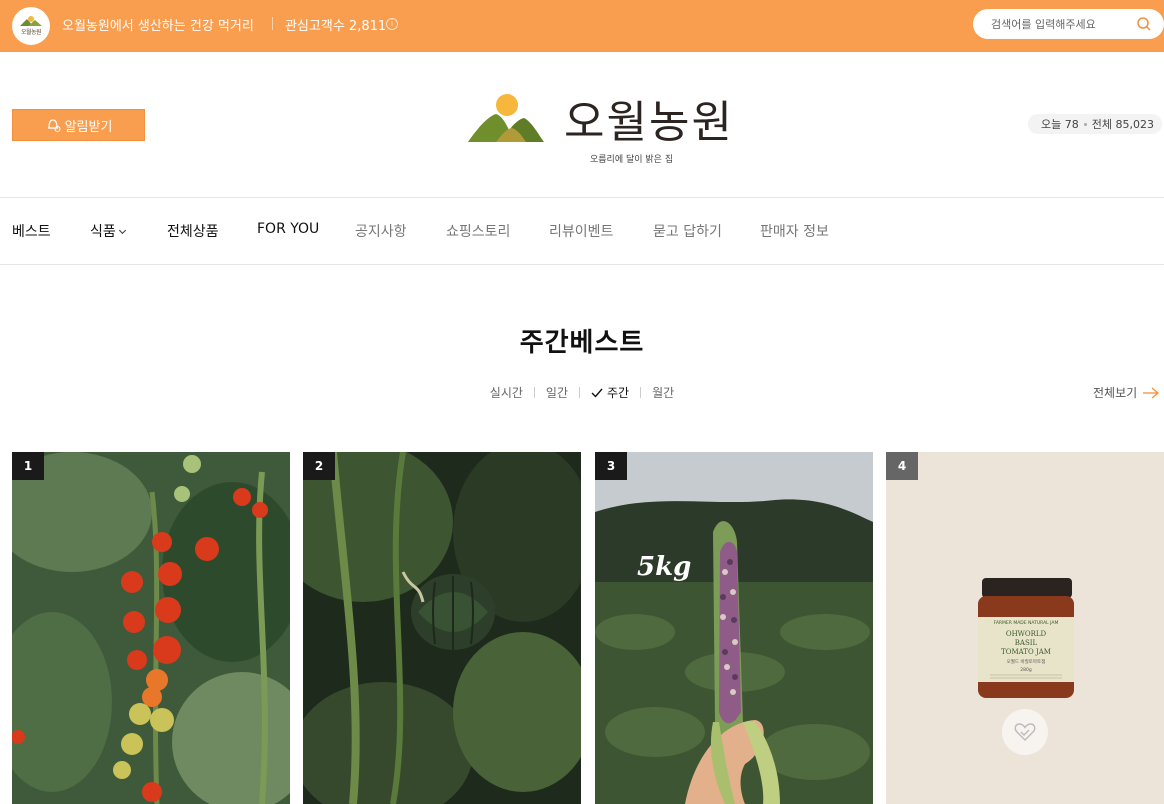 The image size is (1164, 804). What do you see at coordinates (336, 26) in the screenshot?
I see `favorite-count: 관심고객수 2,811` at bounding box center [336, 26].